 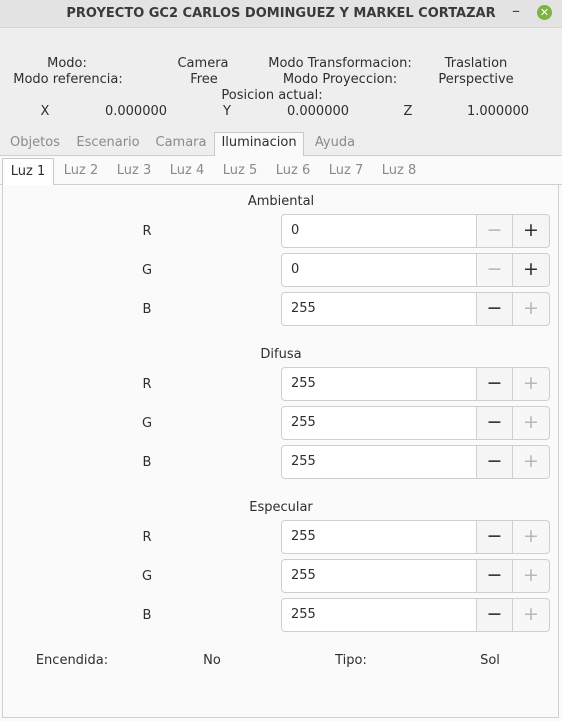 What do you see at coordinates (531, 462) in the screenshot?
I see `difusa-b-increment-button: +` at bounding box center [531, 462].